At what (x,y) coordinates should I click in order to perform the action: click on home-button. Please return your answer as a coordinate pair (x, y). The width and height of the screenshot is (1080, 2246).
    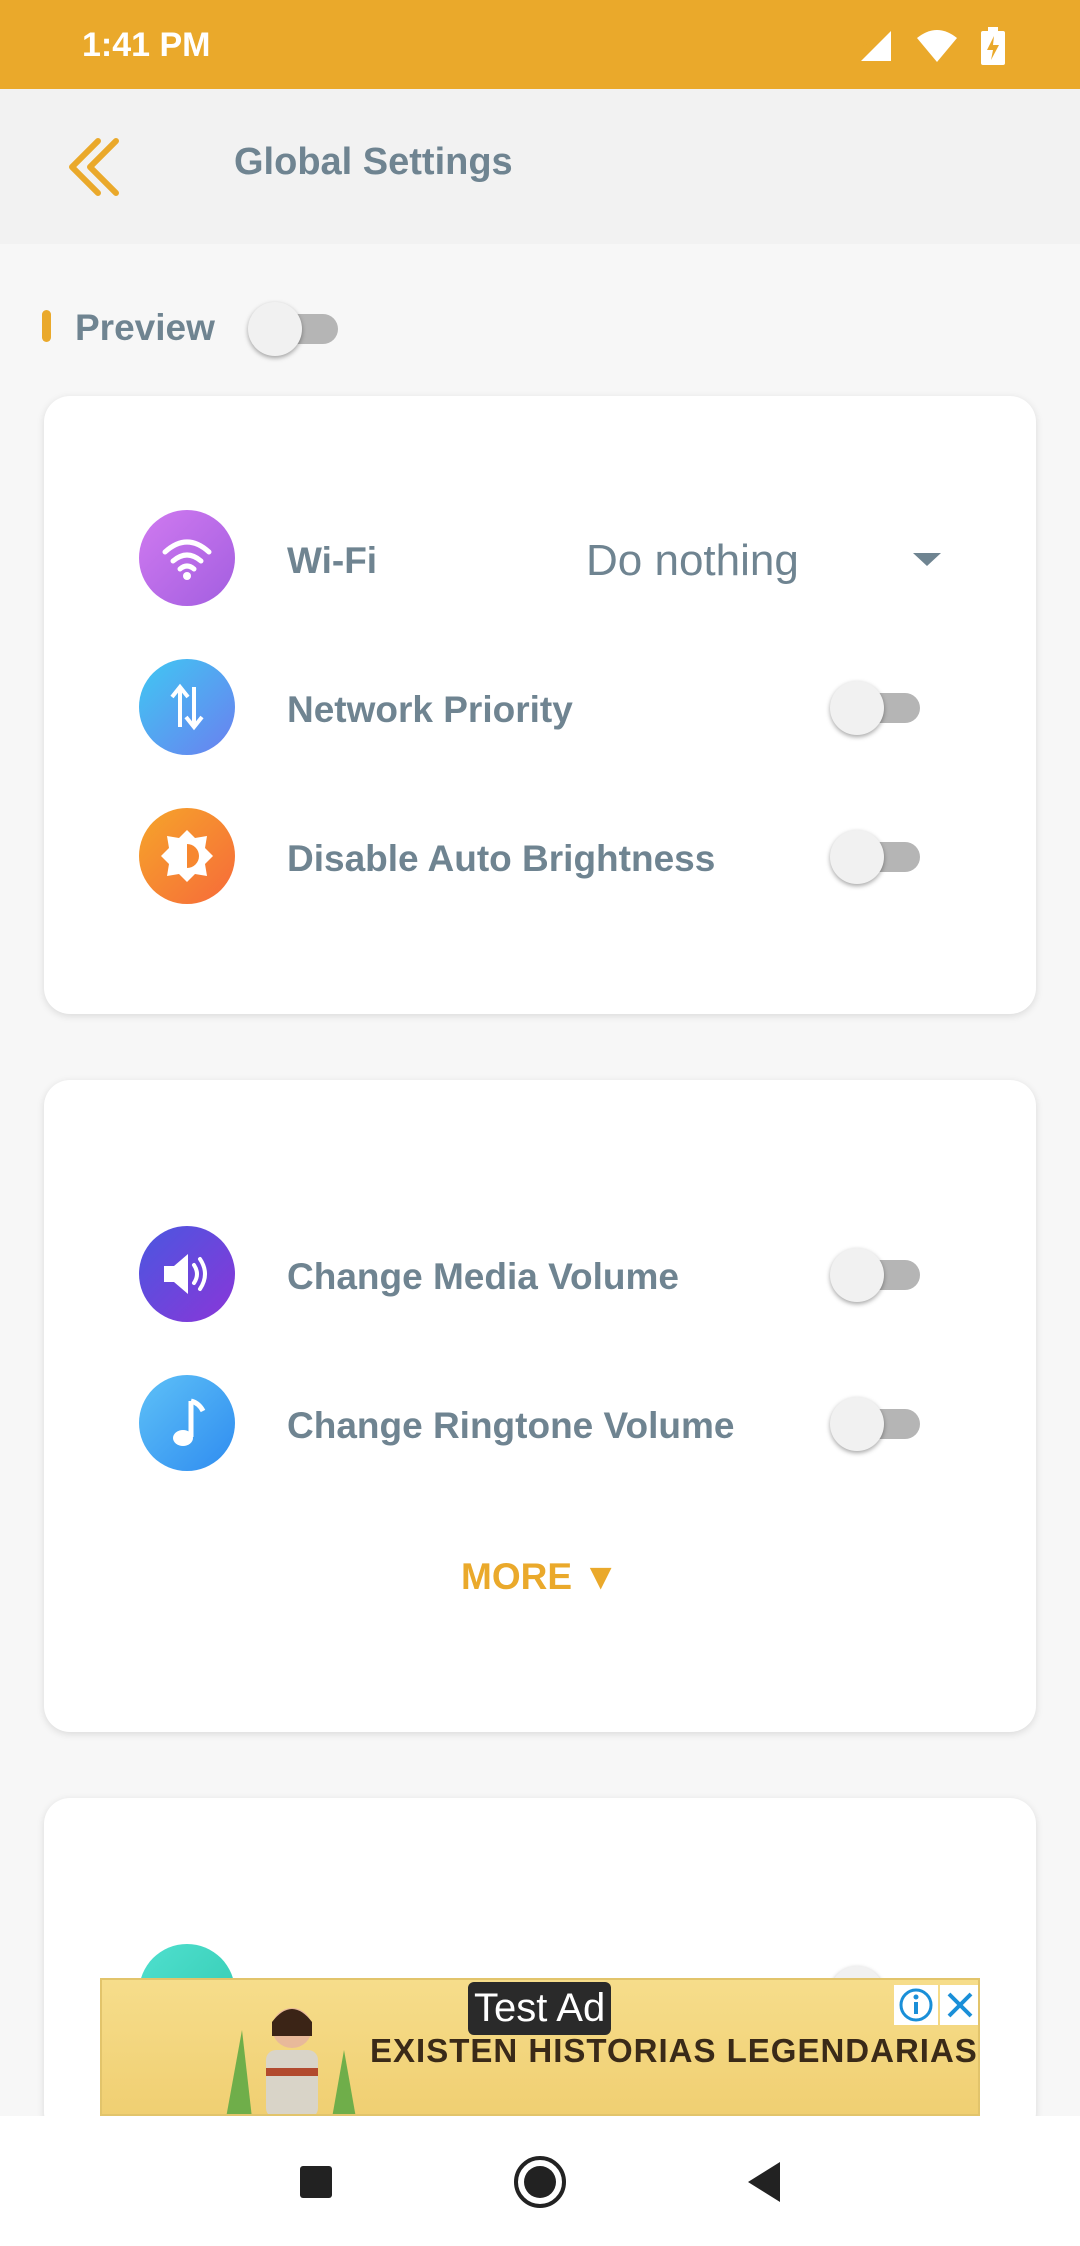
    Looking at the image, I should click on (540, 2182).